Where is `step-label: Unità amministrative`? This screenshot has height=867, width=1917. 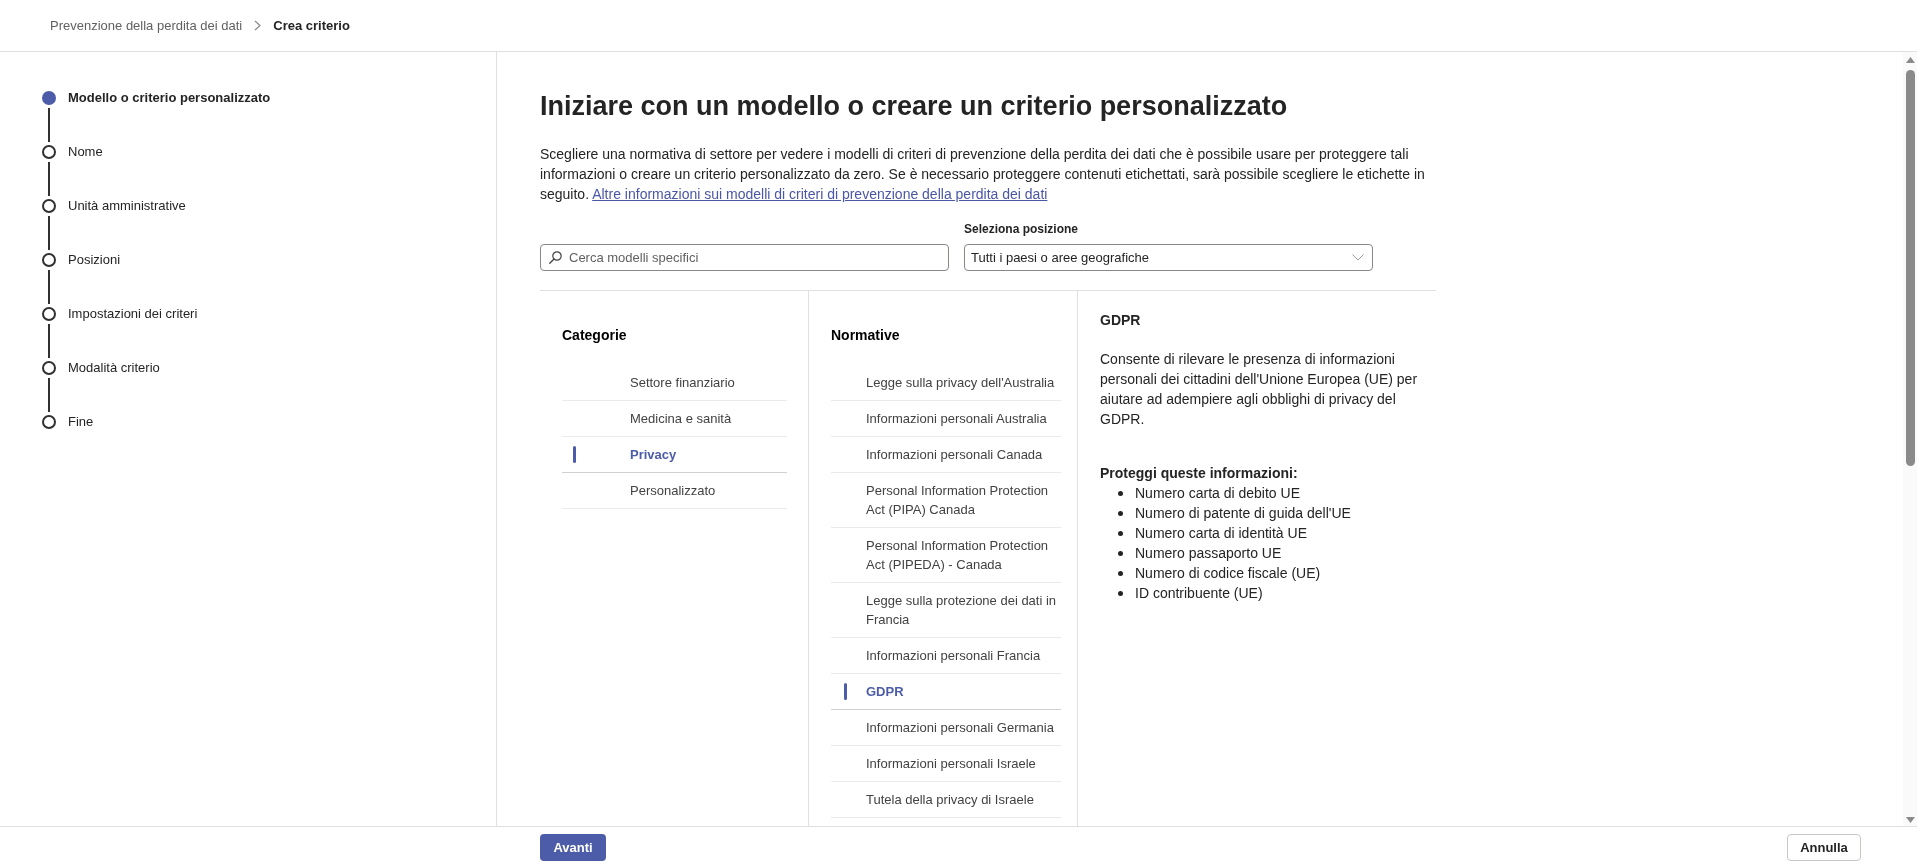 step-label: Unità amministrative is located at coordinates (127, 206).